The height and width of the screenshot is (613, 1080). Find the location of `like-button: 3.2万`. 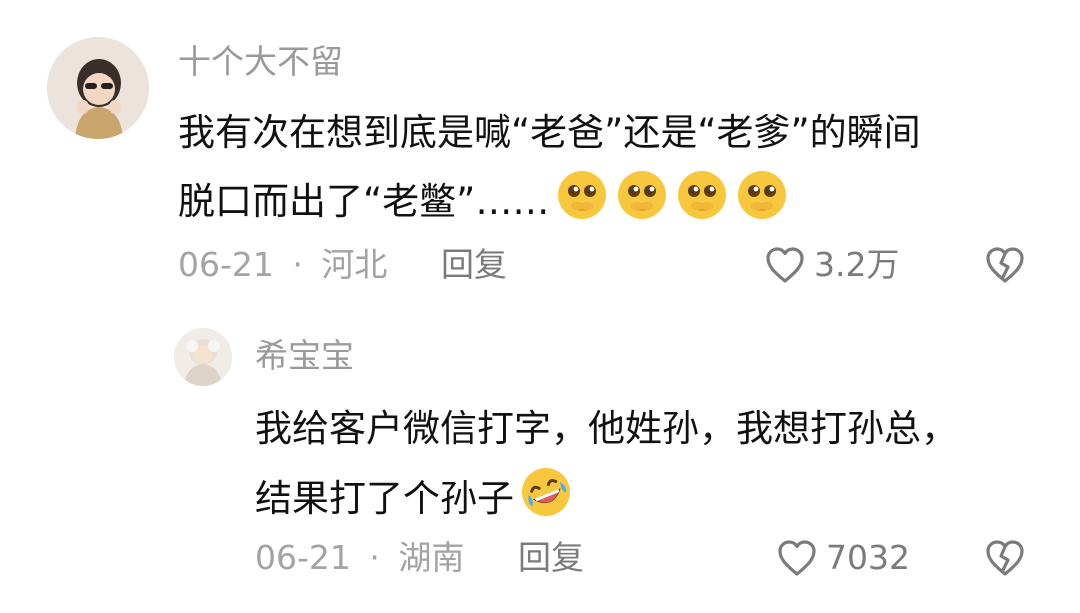

like-button: 3.2万 is located at coordinates (831, 265).